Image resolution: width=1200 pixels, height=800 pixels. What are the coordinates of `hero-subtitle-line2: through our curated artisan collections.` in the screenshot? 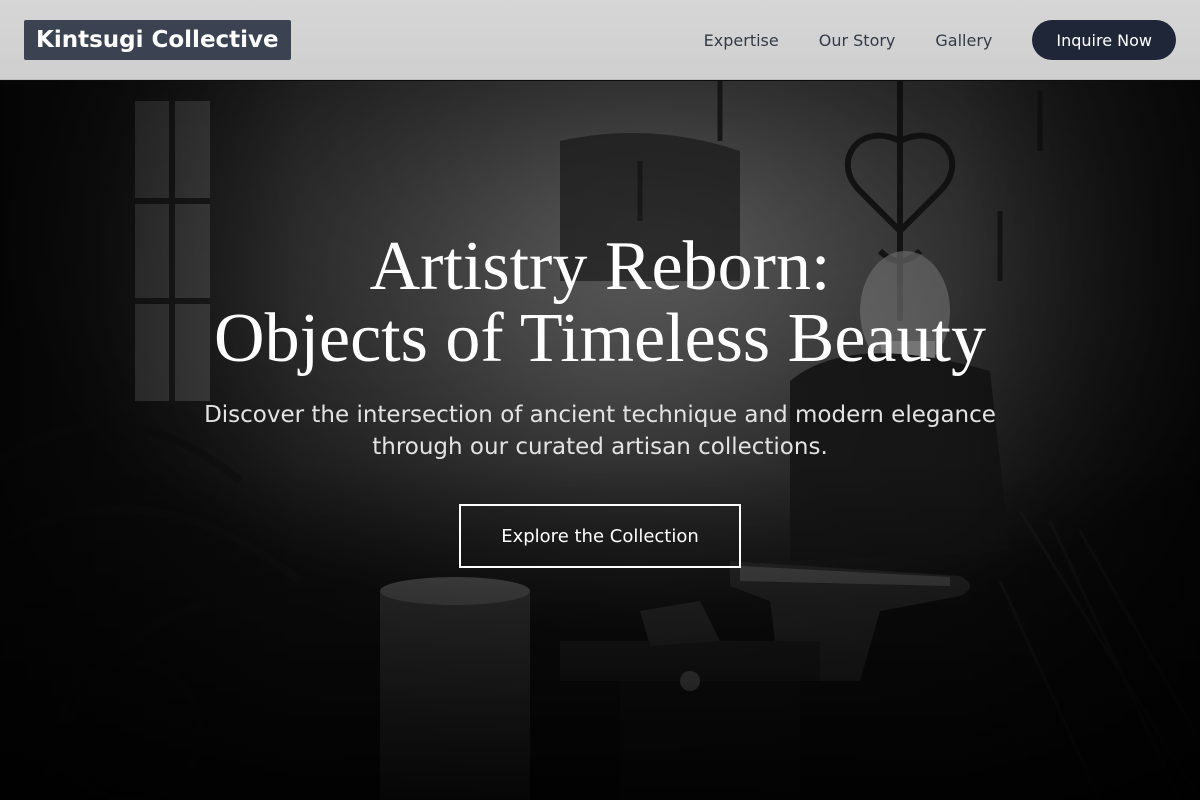 It's located at (600, 447).